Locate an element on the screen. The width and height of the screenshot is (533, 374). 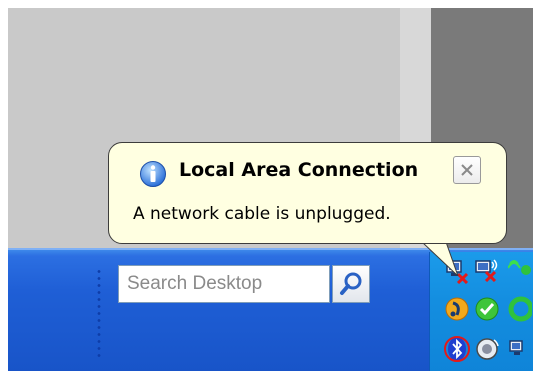
close-icon is located at coordinates (467, 170).